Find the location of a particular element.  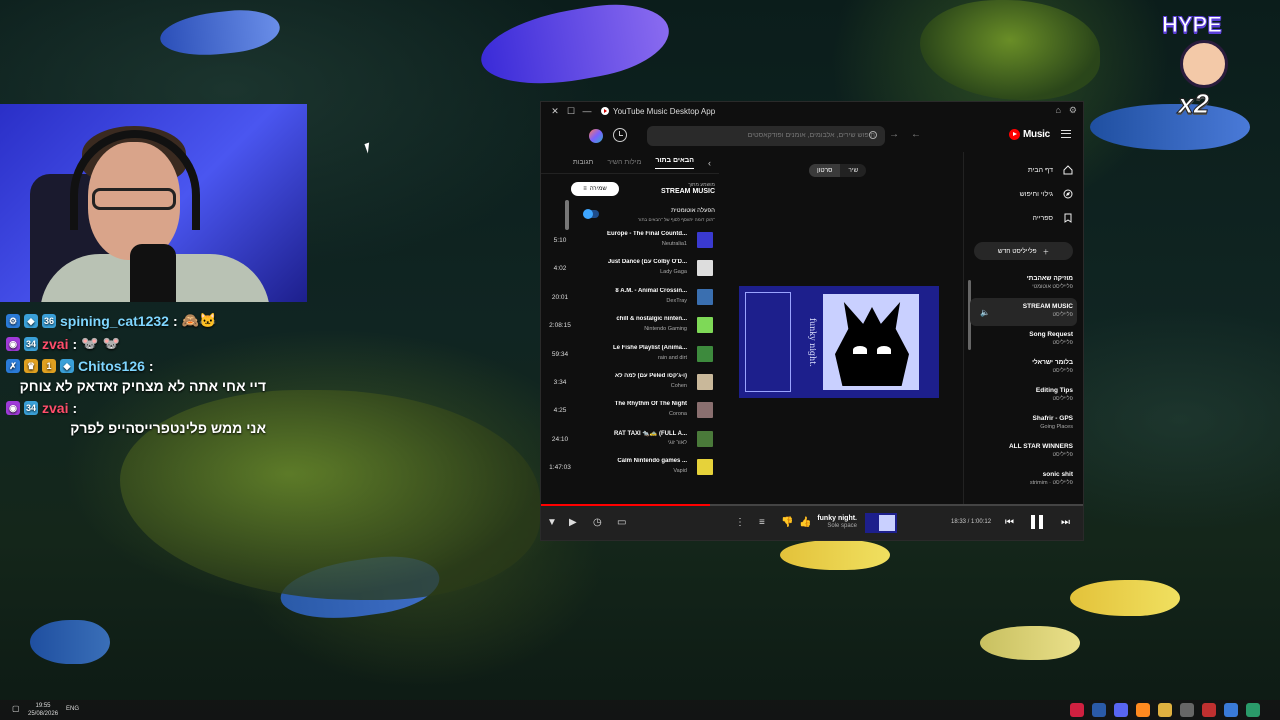

next-icon: ⏭ is located at coordinates (1065, 522).